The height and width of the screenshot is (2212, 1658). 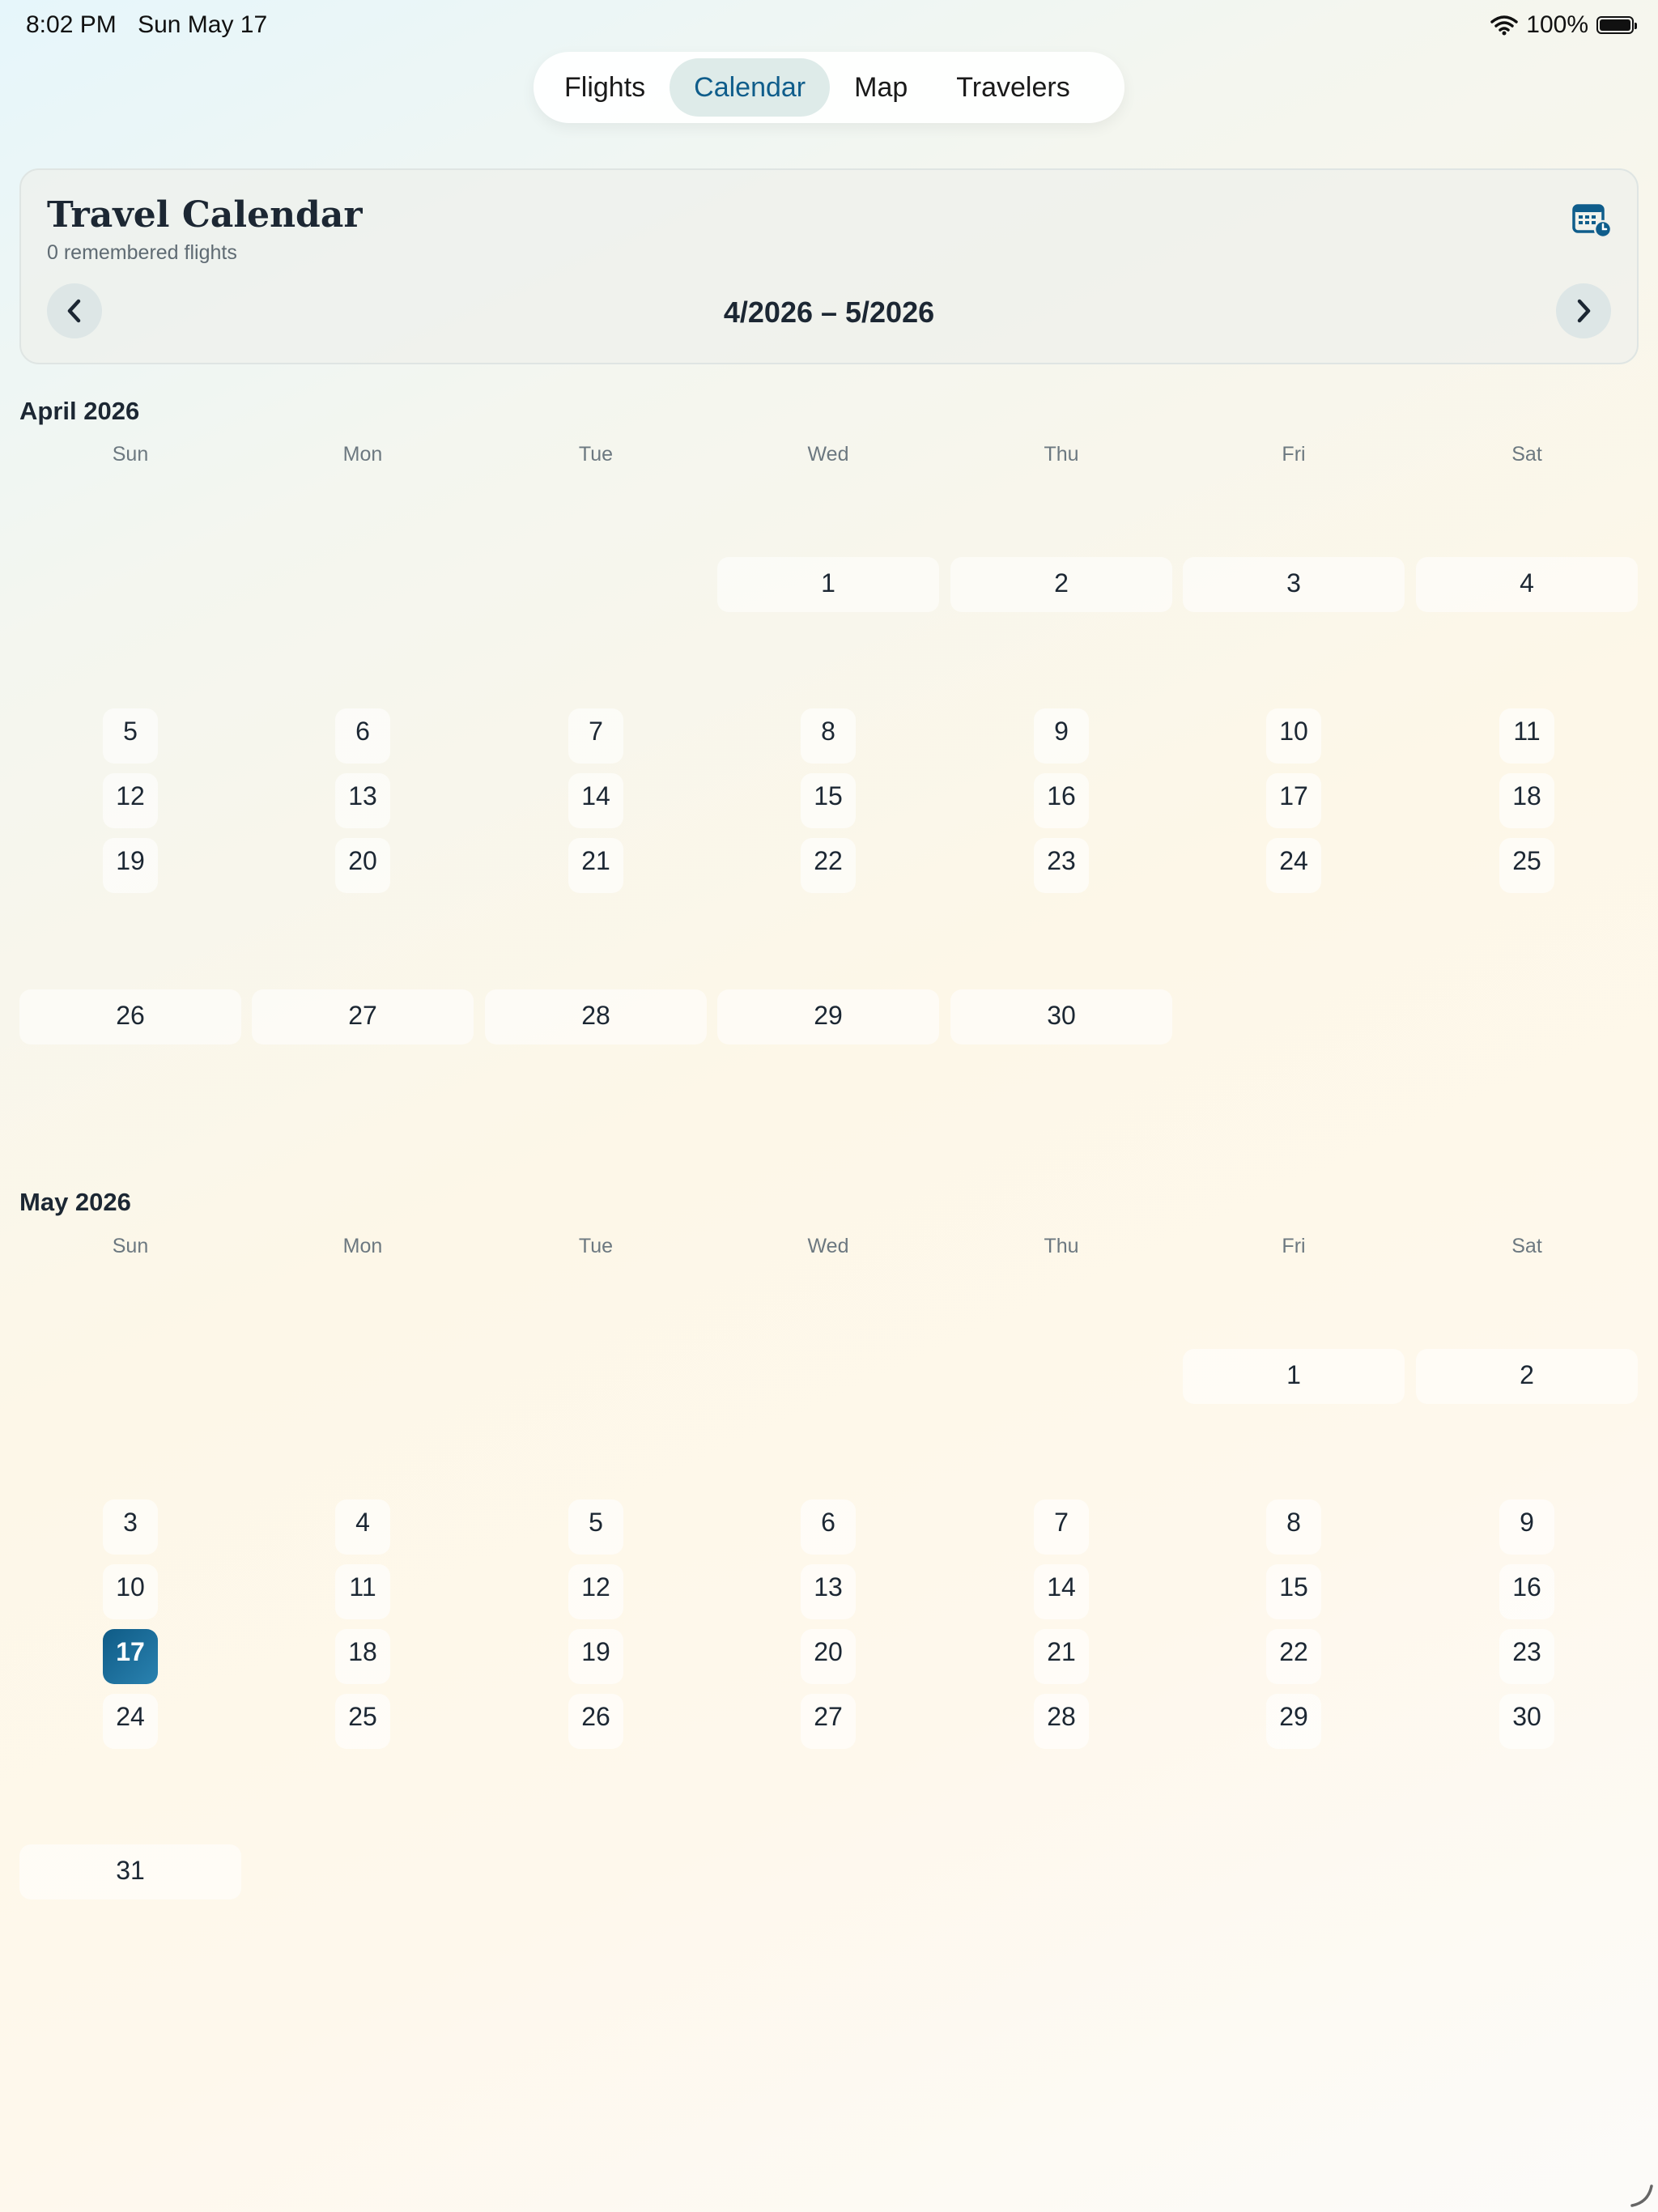 What do you see at coordinates (205, 215) in the screenshot?
I see `page-title: Travel Calendar` at bounding box center [205, 215].